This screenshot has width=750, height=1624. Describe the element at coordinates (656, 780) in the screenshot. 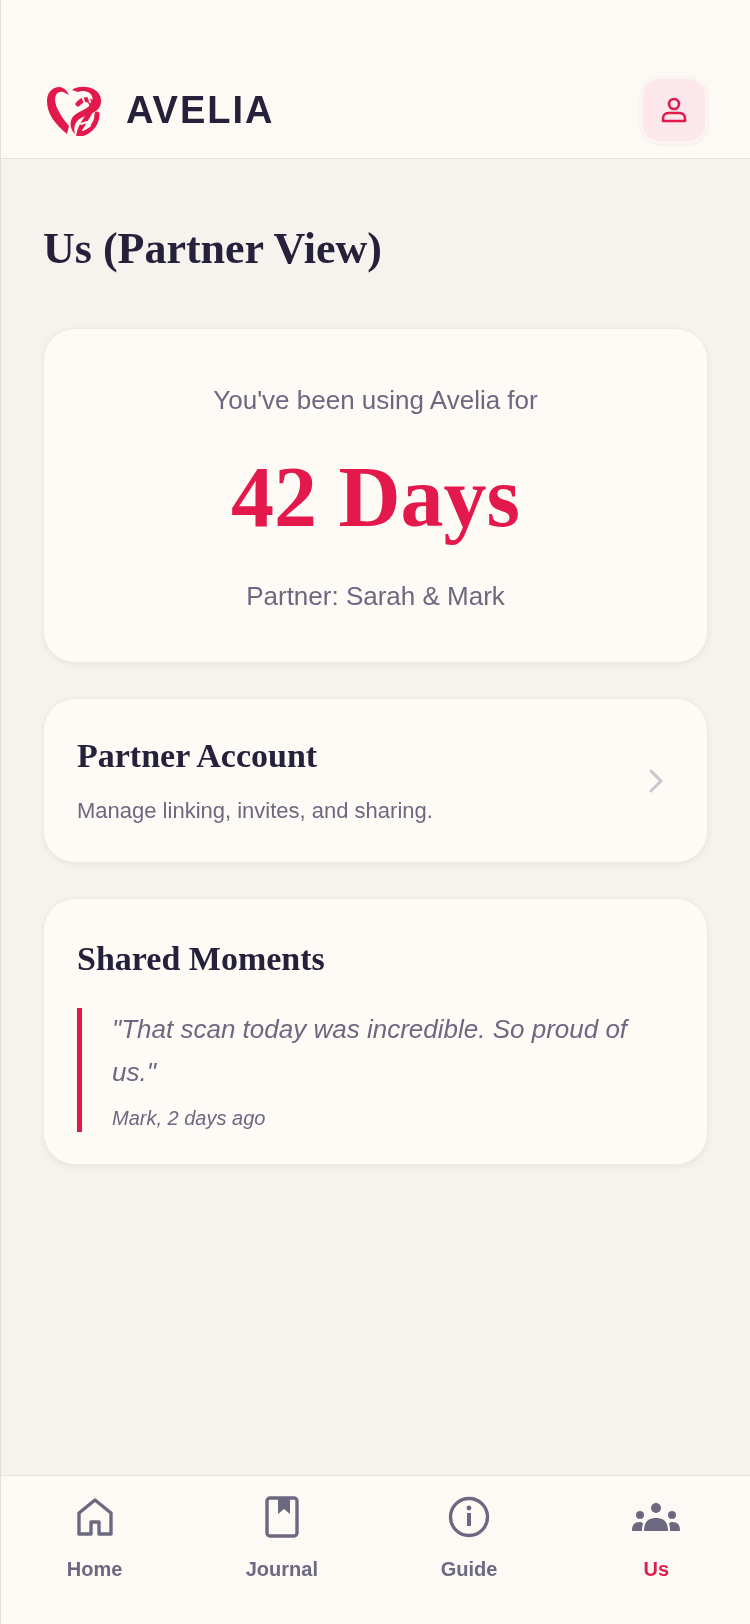

I see `chevron-right-icon` at that location.